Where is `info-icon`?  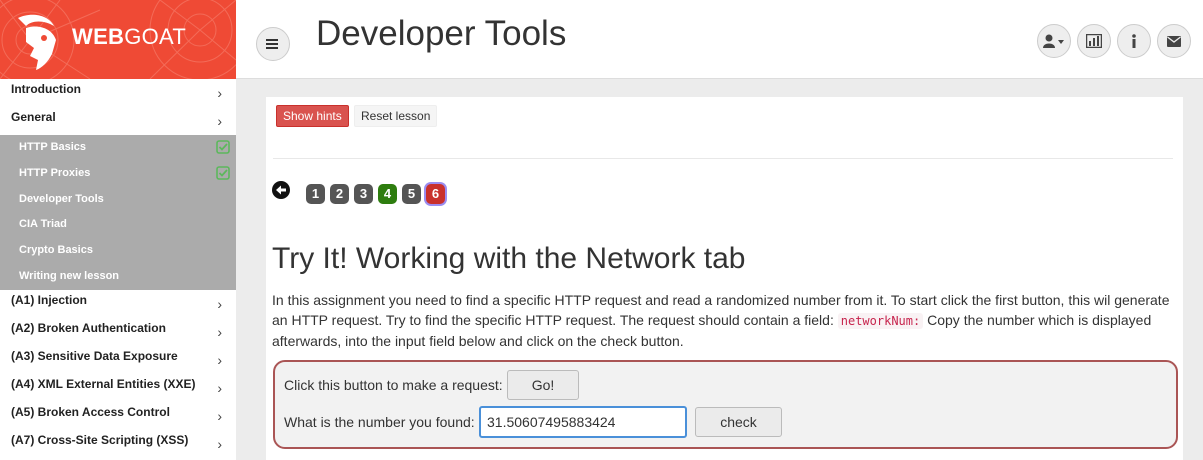
info-icon is located at coordinates (1134, 41).